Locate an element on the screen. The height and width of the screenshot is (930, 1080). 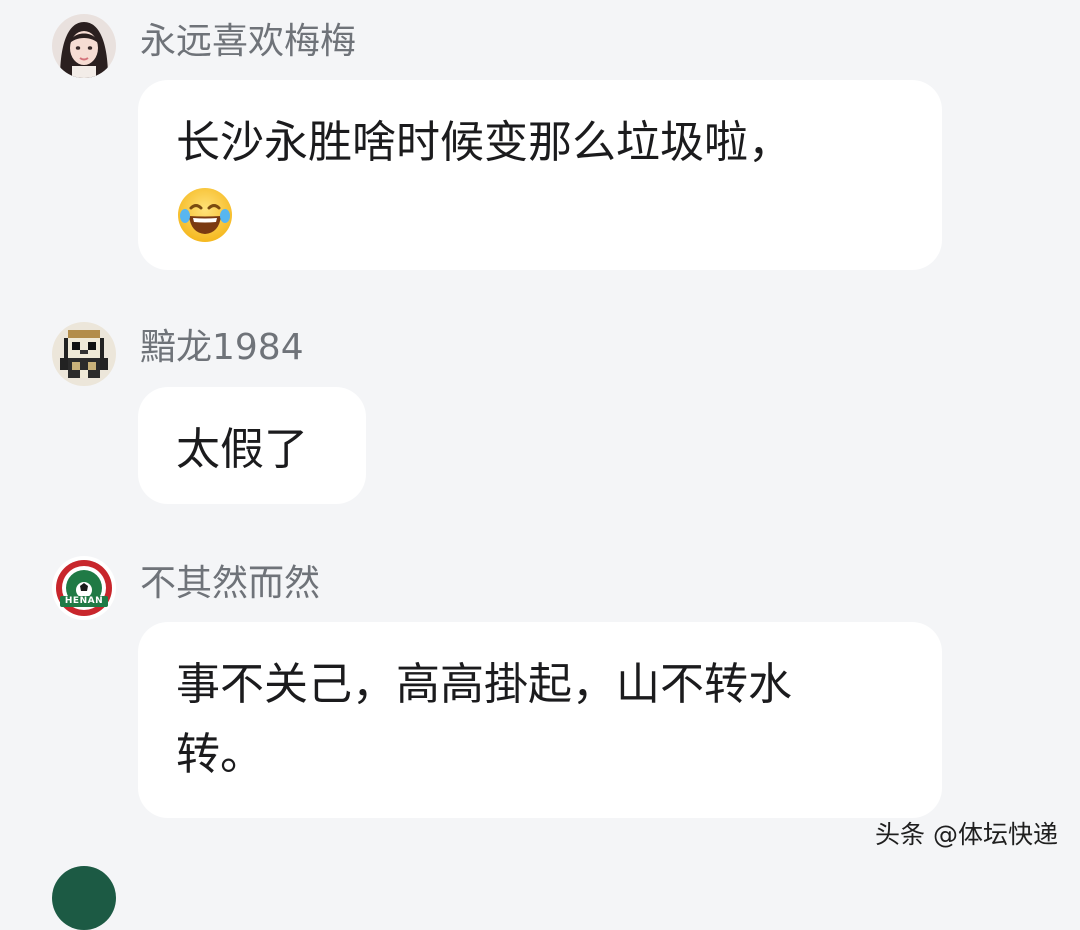
user-avatar: HENAN is located at coordinates (84, 588).